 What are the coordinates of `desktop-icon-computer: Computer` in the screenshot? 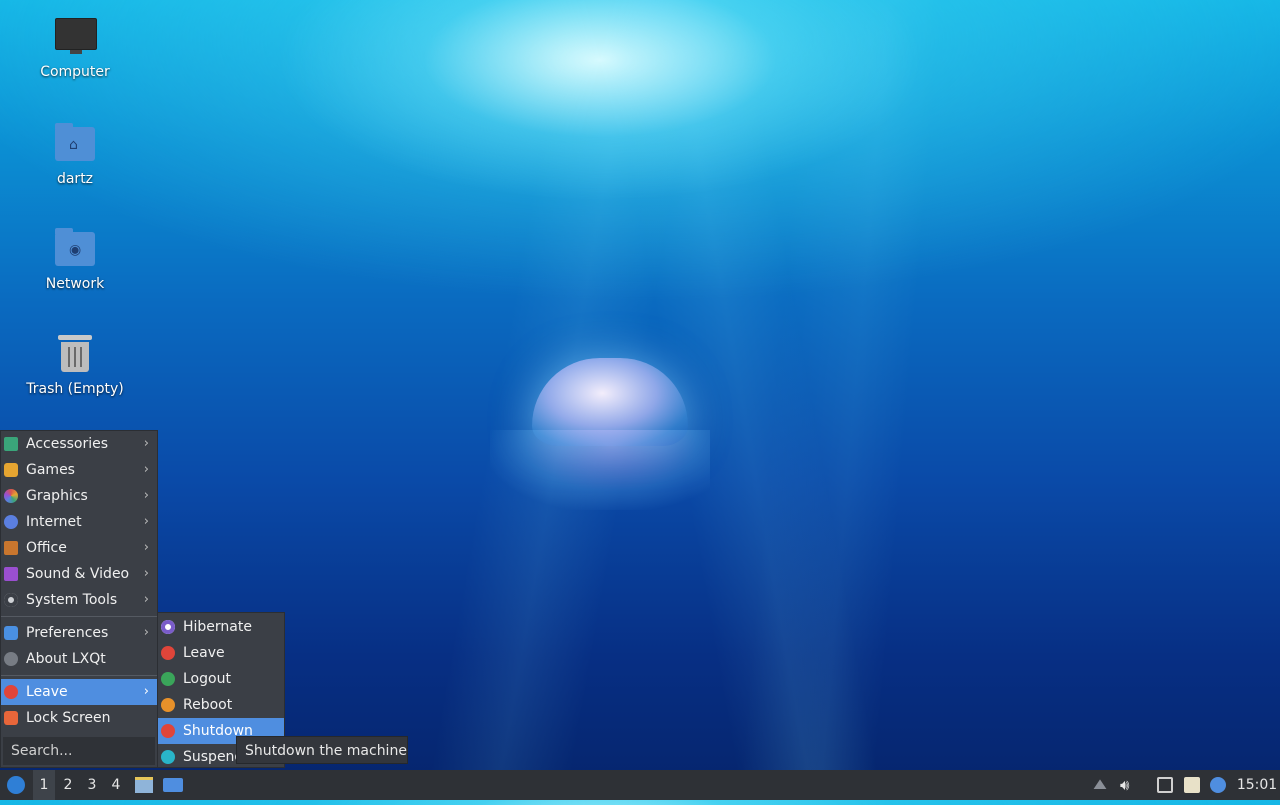 It's located at (75, 48).